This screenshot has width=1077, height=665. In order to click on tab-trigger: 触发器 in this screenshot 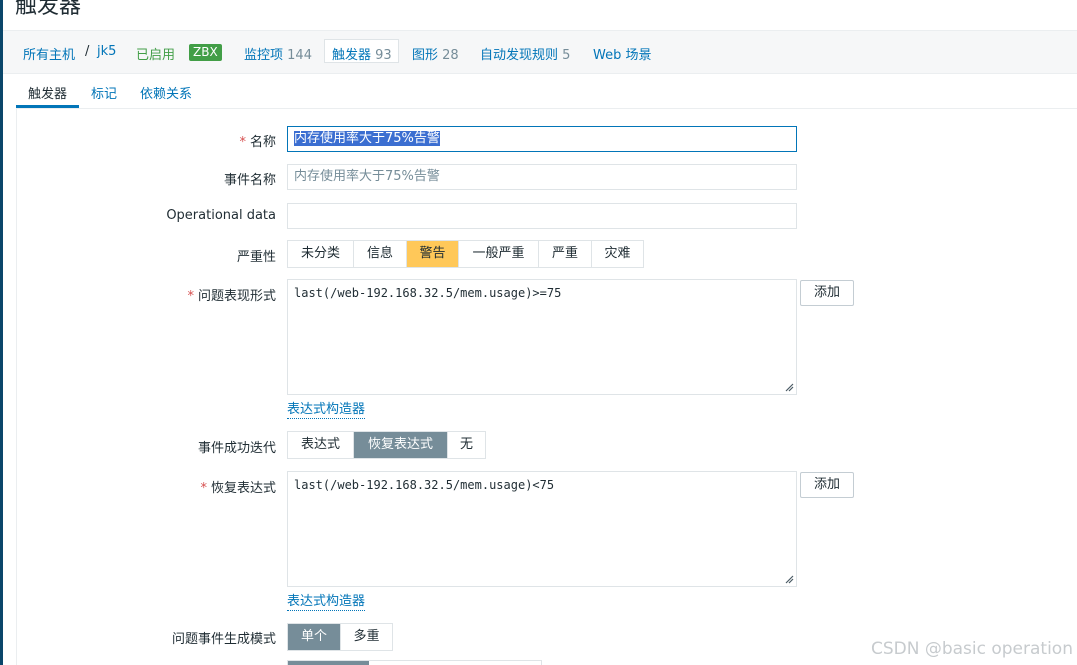, I will do `click(47, 92)`.